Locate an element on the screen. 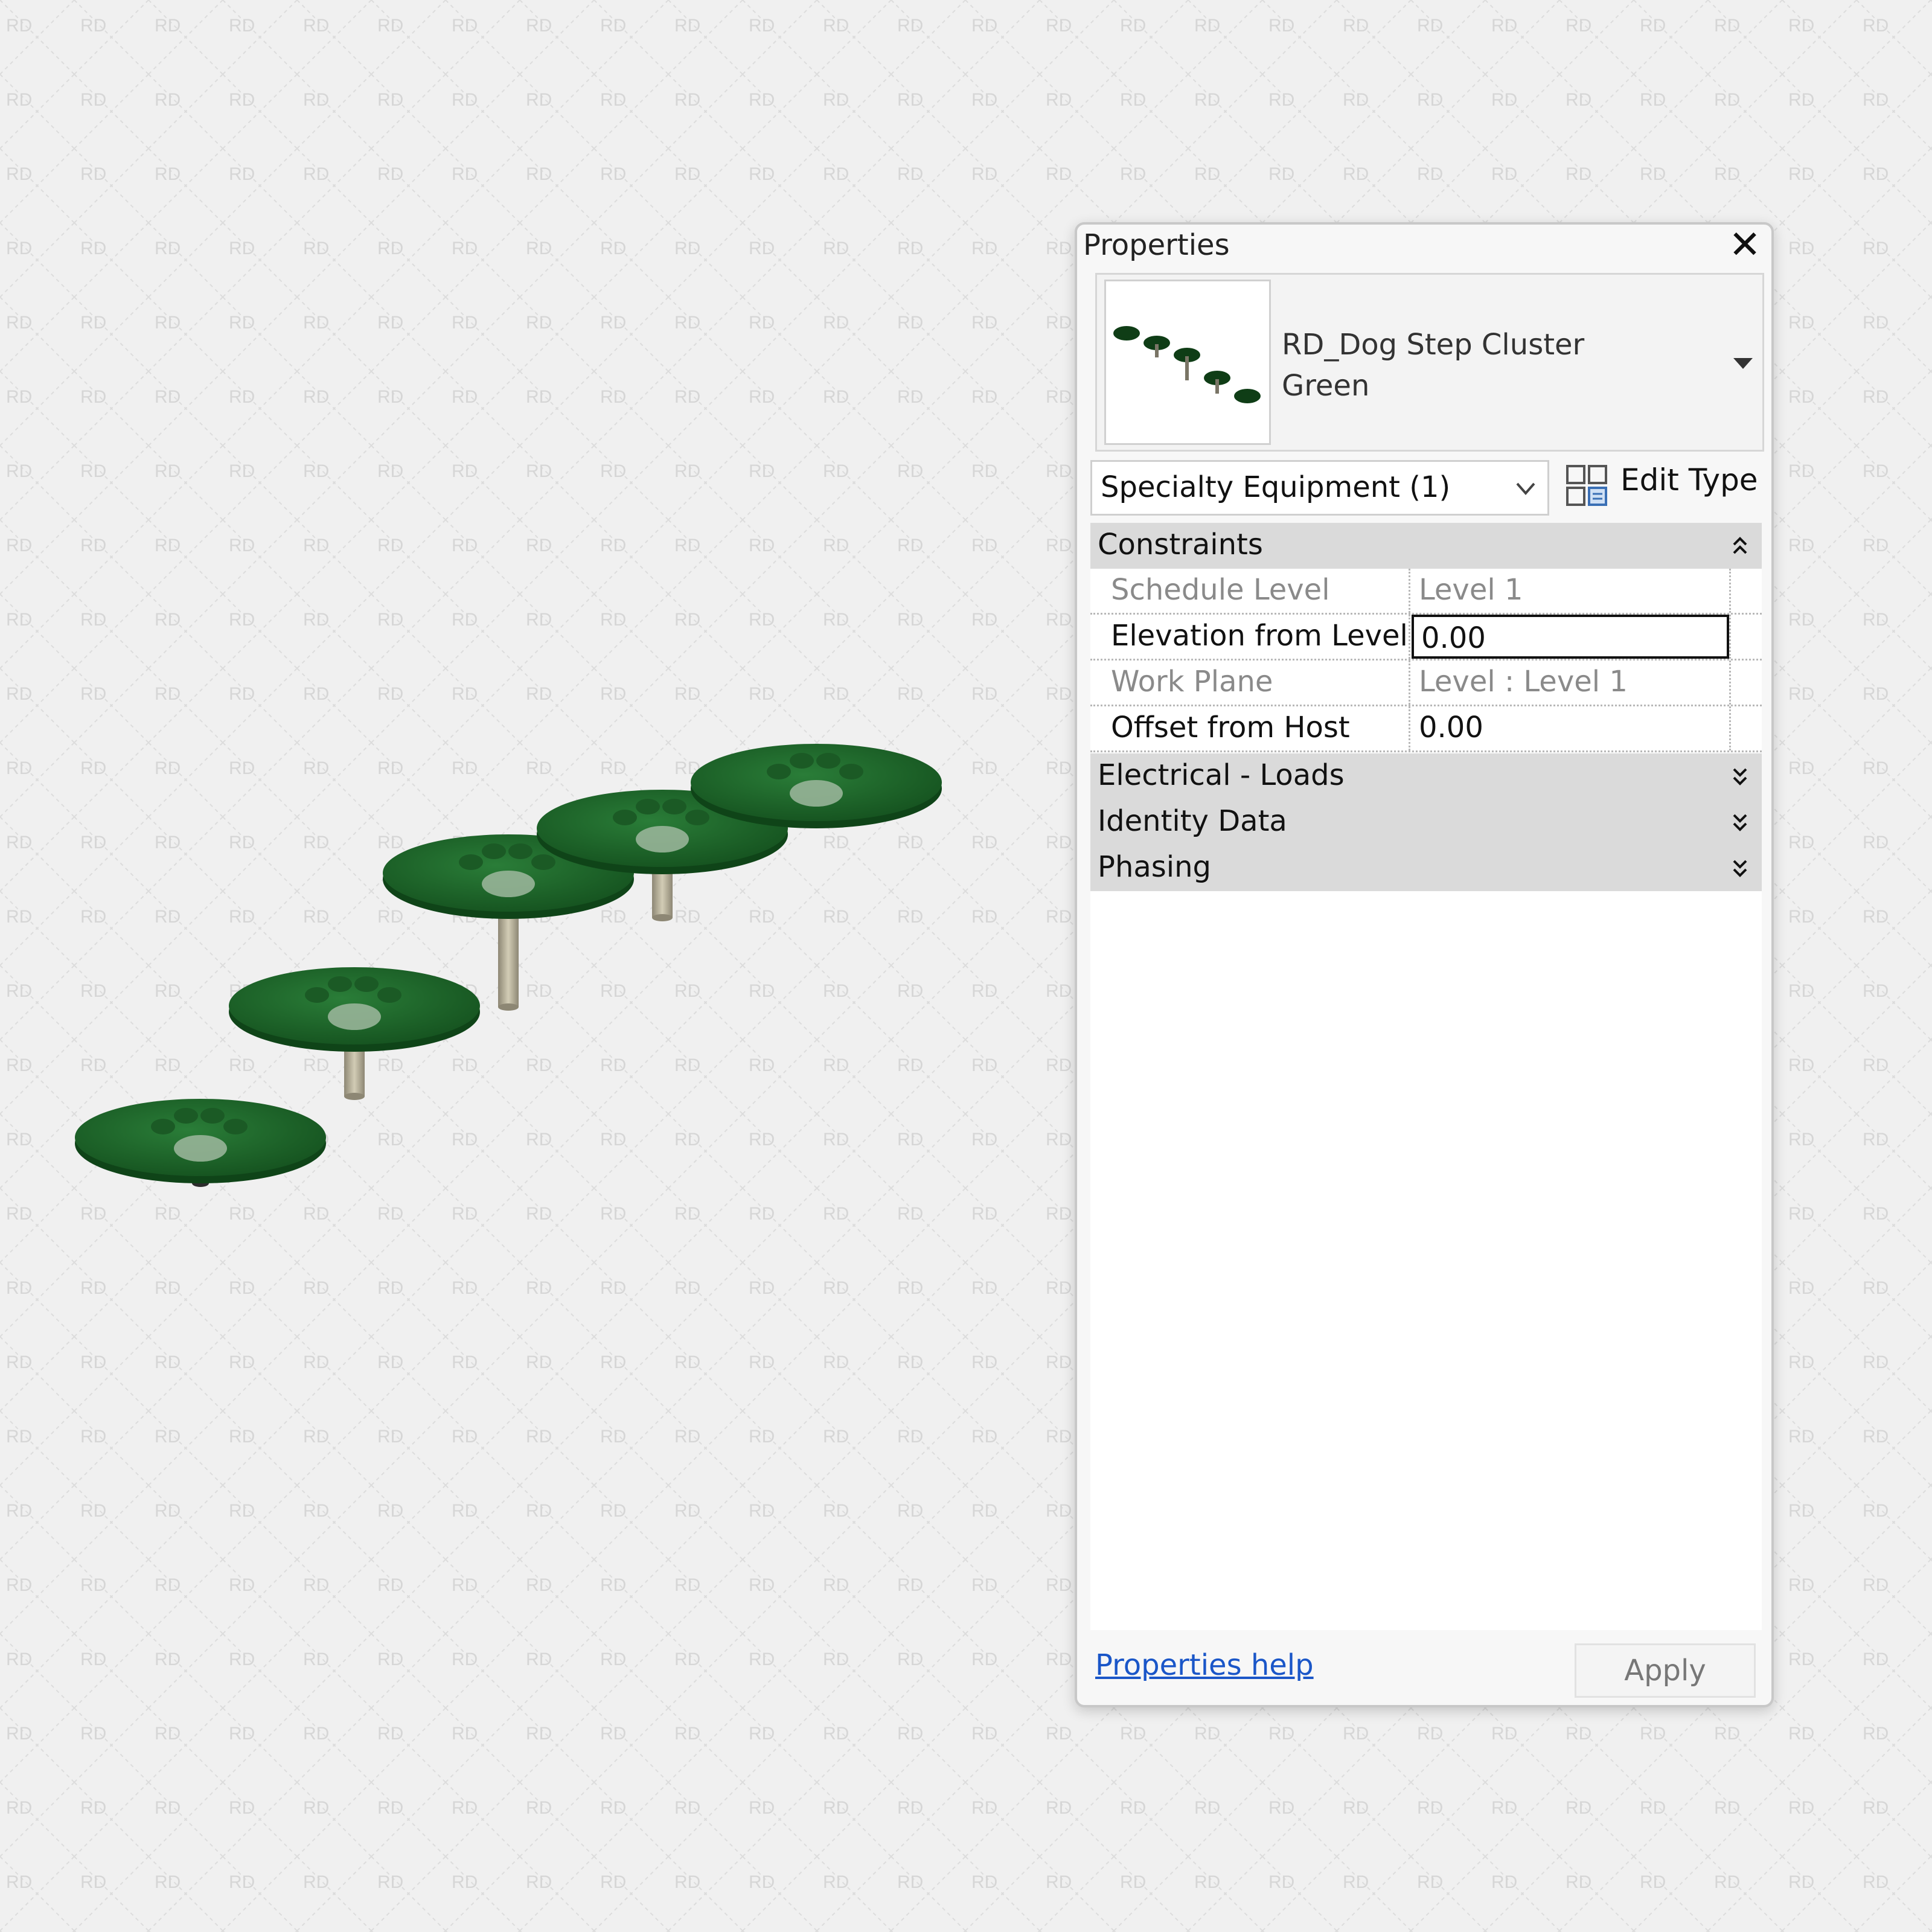  prop-row-elevation-from-level: Elevation from Level 0.00 is located at coordinates (1426, 638).